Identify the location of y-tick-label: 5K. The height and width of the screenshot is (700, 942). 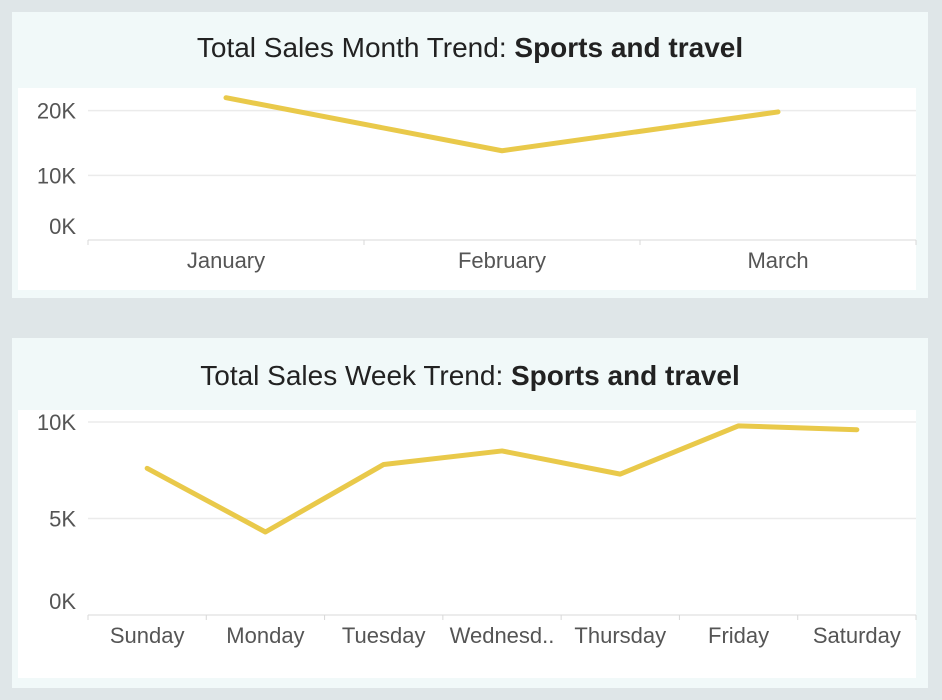
(62, 519).